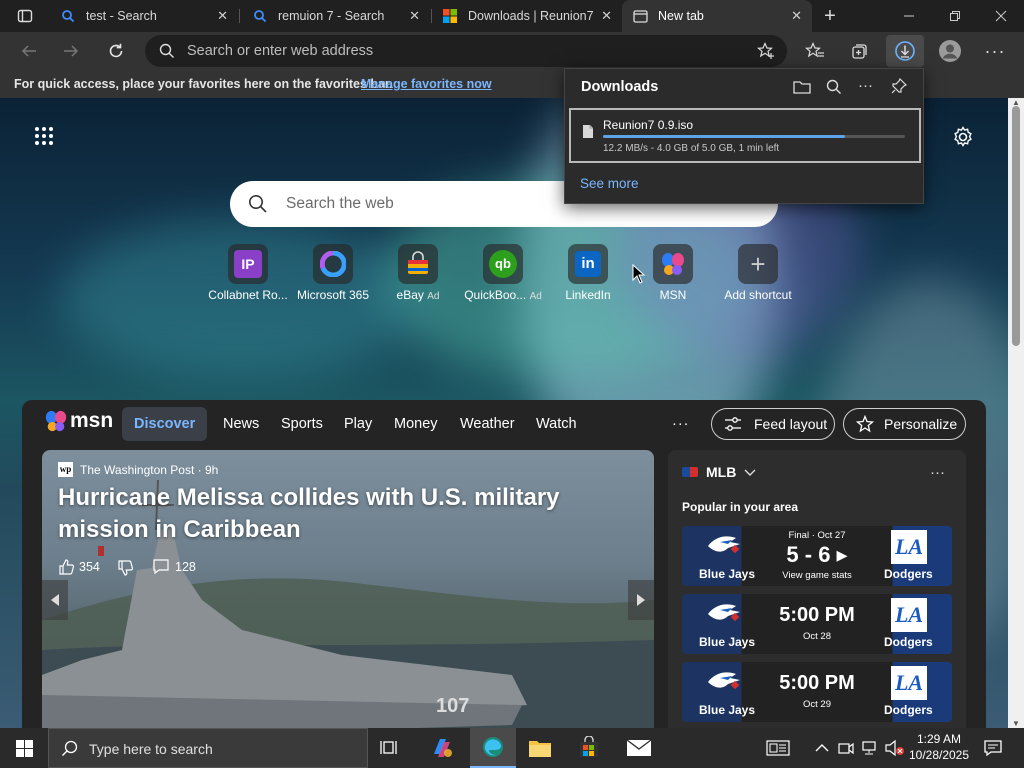 This screenshot has height=768, width=1024. Describe the element at coordinates (540, 750) in the screenshot. I see `file-explorer-icon` at that location.